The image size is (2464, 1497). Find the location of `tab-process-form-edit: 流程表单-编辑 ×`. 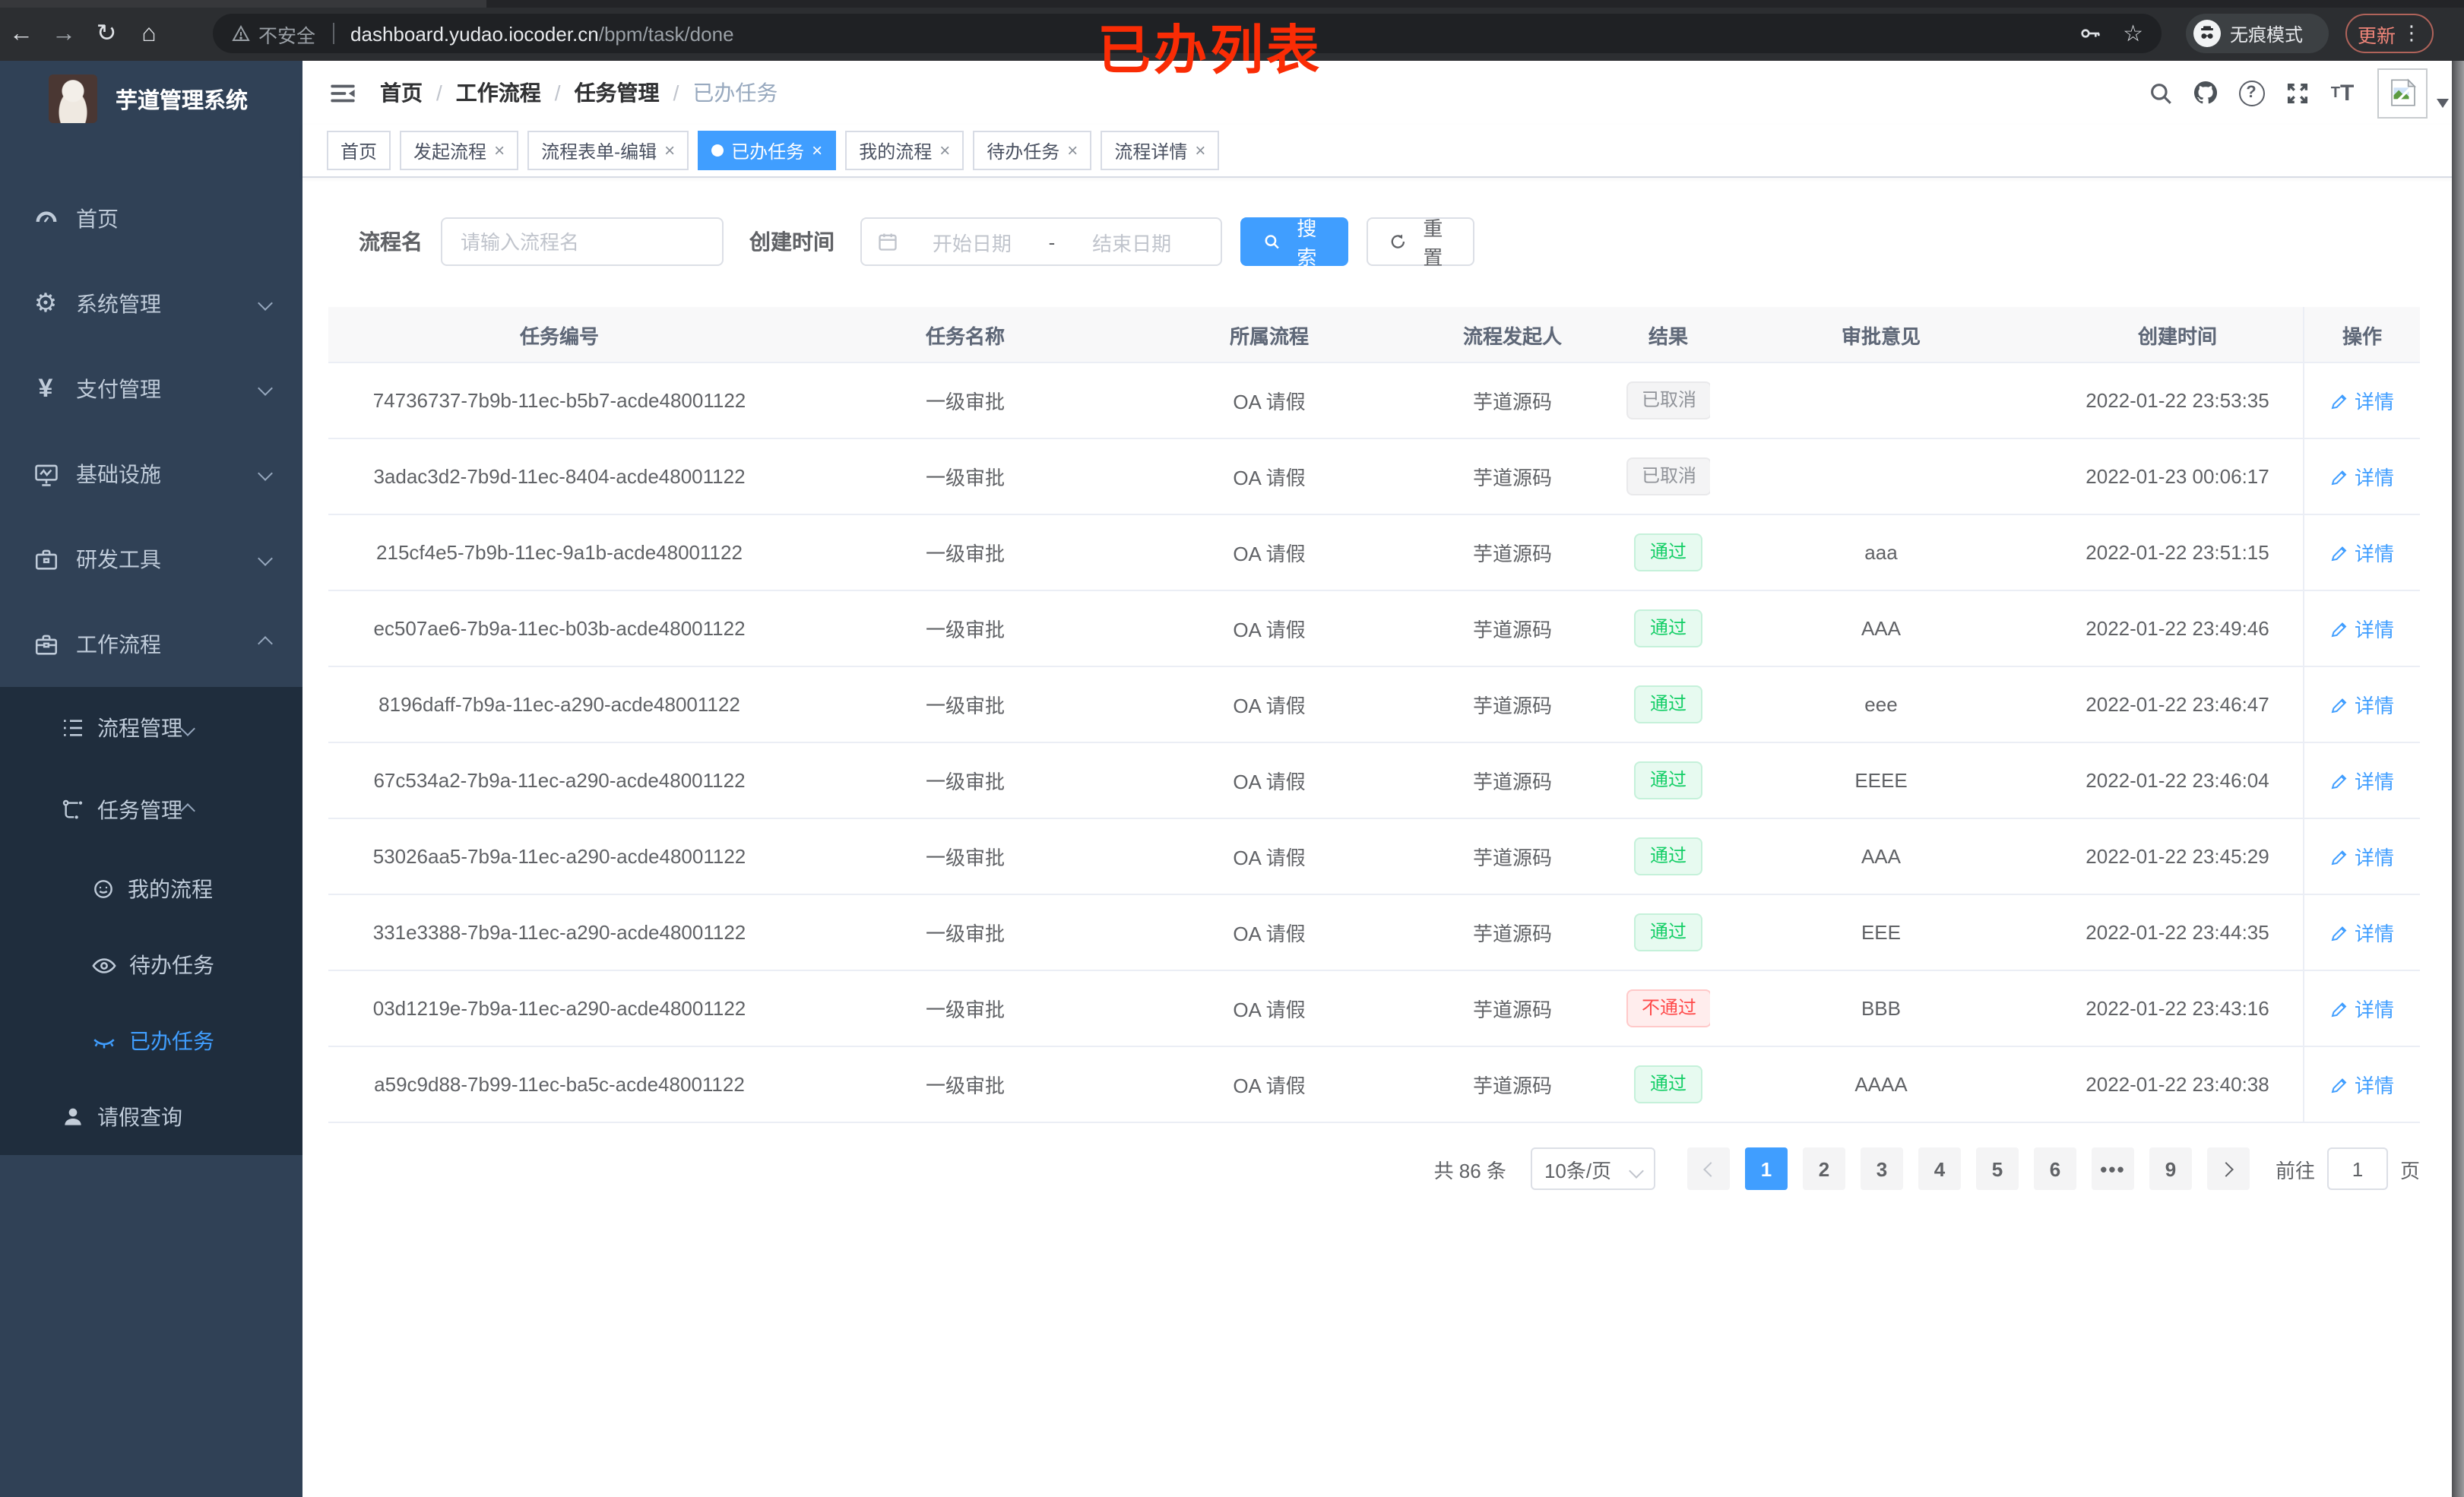

tab-process-form-edit: 流程表单-编辑 × is located at coordinates (608, 150).